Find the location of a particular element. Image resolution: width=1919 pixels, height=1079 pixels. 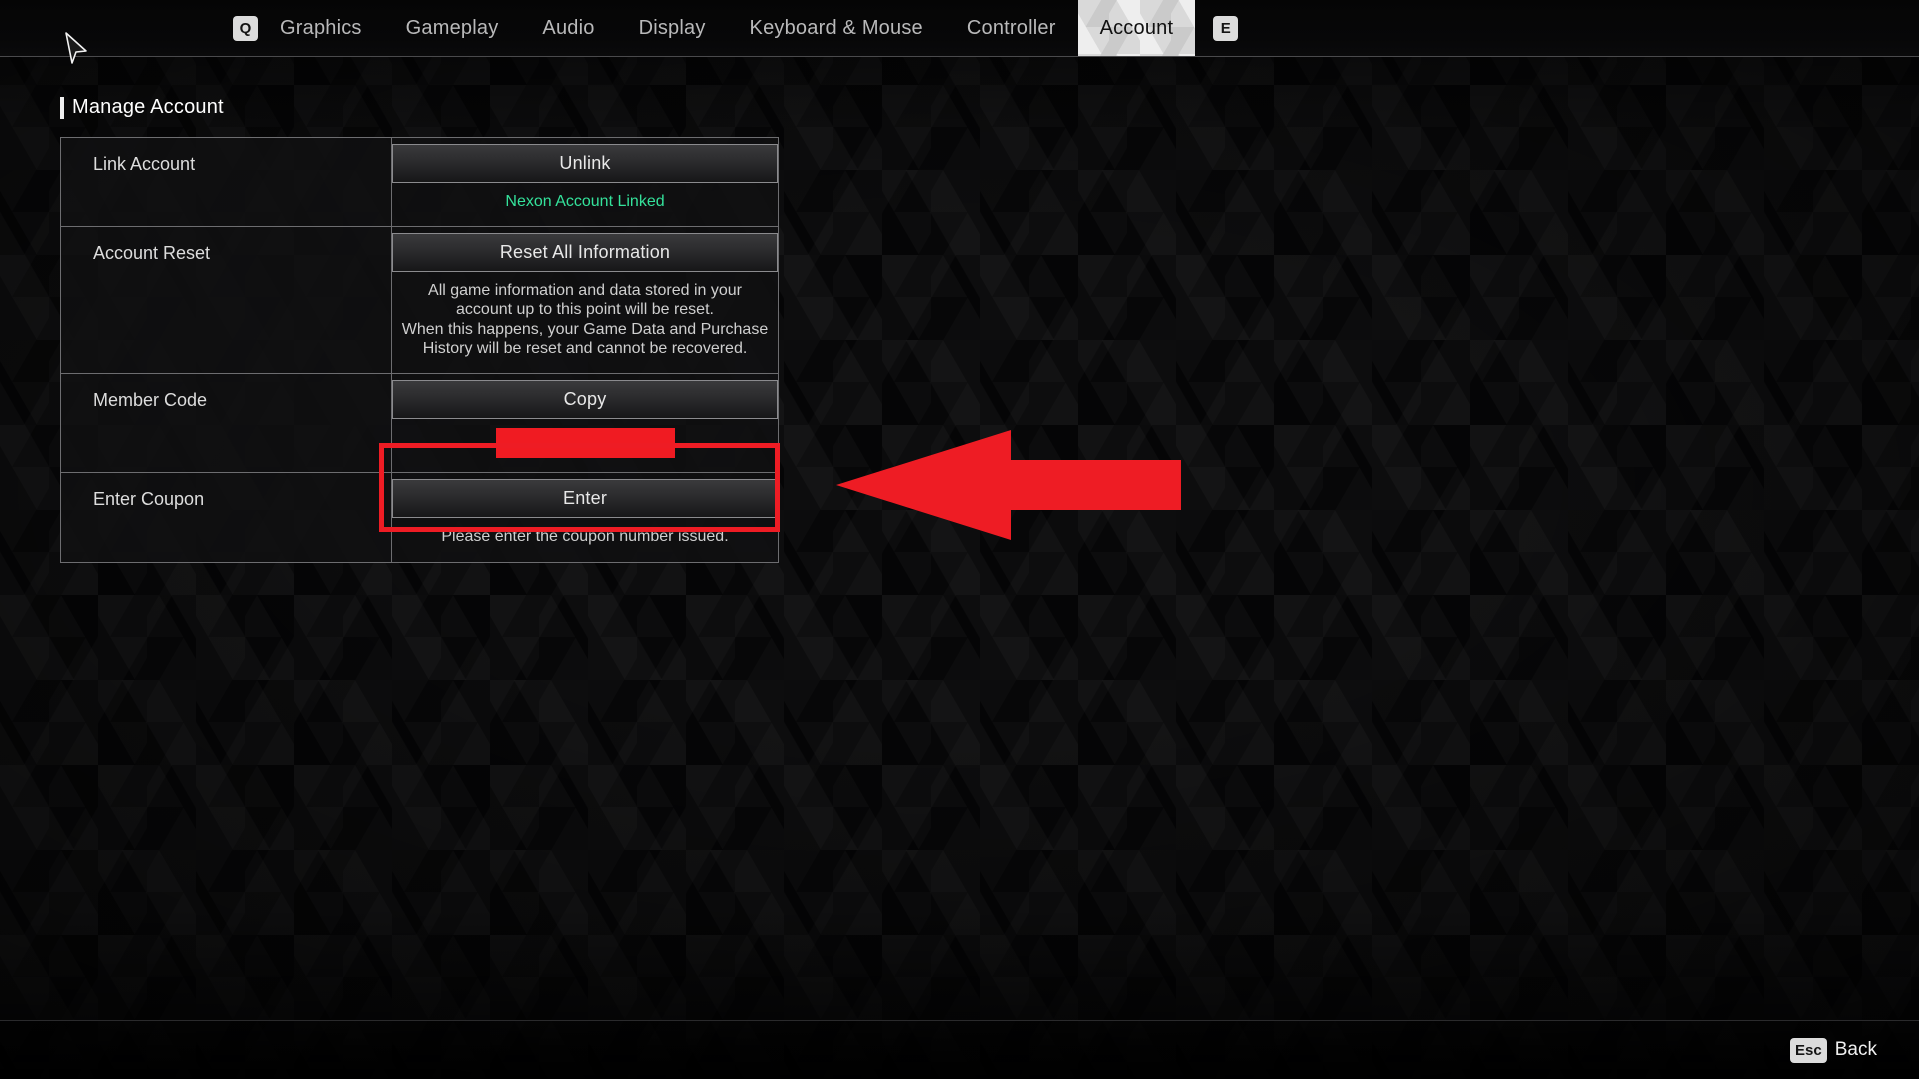

tab-gameplay-label: Gameplay is located at coordinates (452, 27).